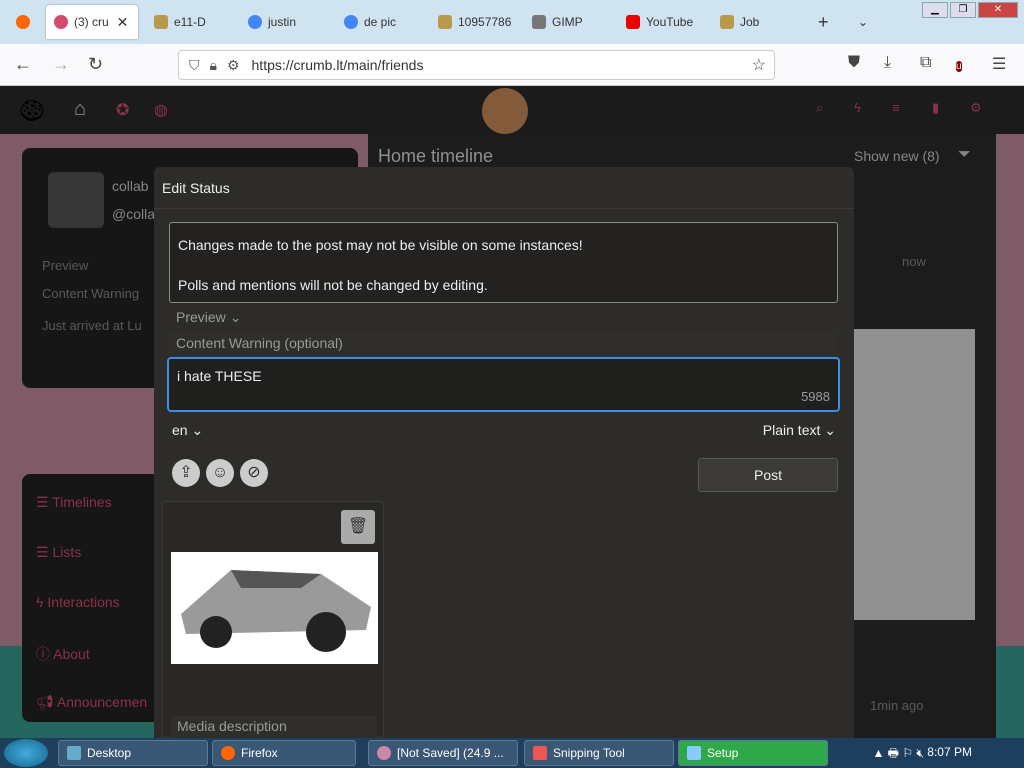 This screenshot has width=1024, height=768. Describe the element at coordinates (180, 430) in the screenshot. I see `language-value: en` at that location.